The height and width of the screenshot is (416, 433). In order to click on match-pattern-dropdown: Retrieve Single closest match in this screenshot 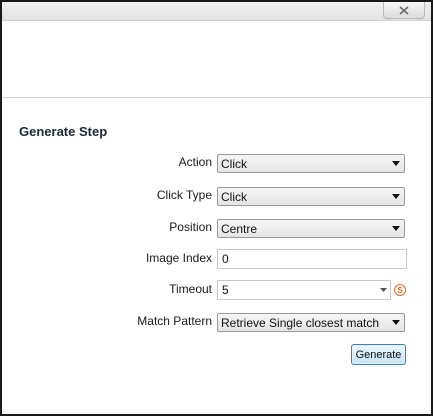, I will do `click(311, 322)`.